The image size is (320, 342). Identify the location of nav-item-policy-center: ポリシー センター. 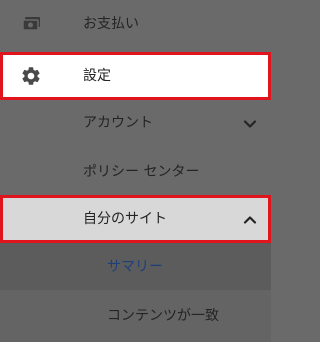
(135, 172).